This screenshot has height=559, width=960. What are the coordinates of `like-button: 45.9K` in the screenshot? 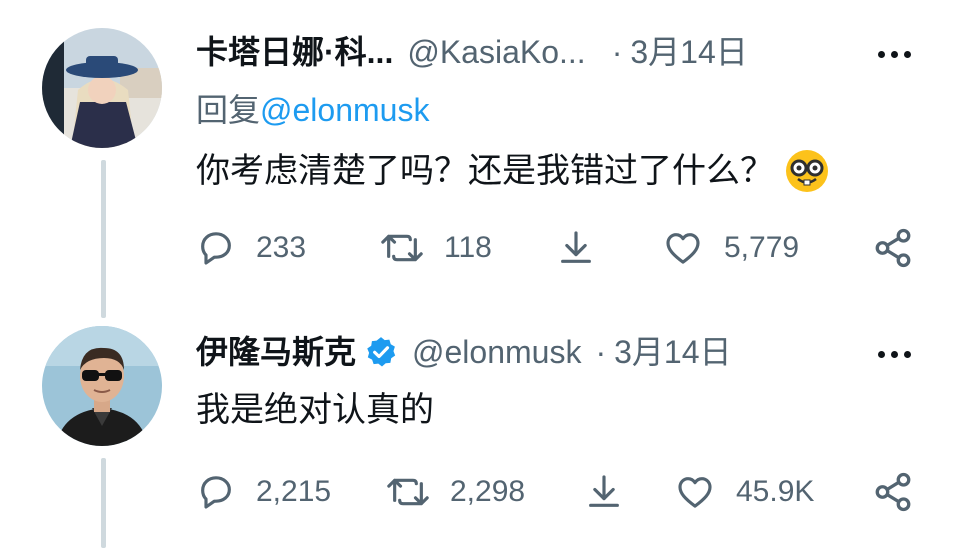 It's located at (744, 492).